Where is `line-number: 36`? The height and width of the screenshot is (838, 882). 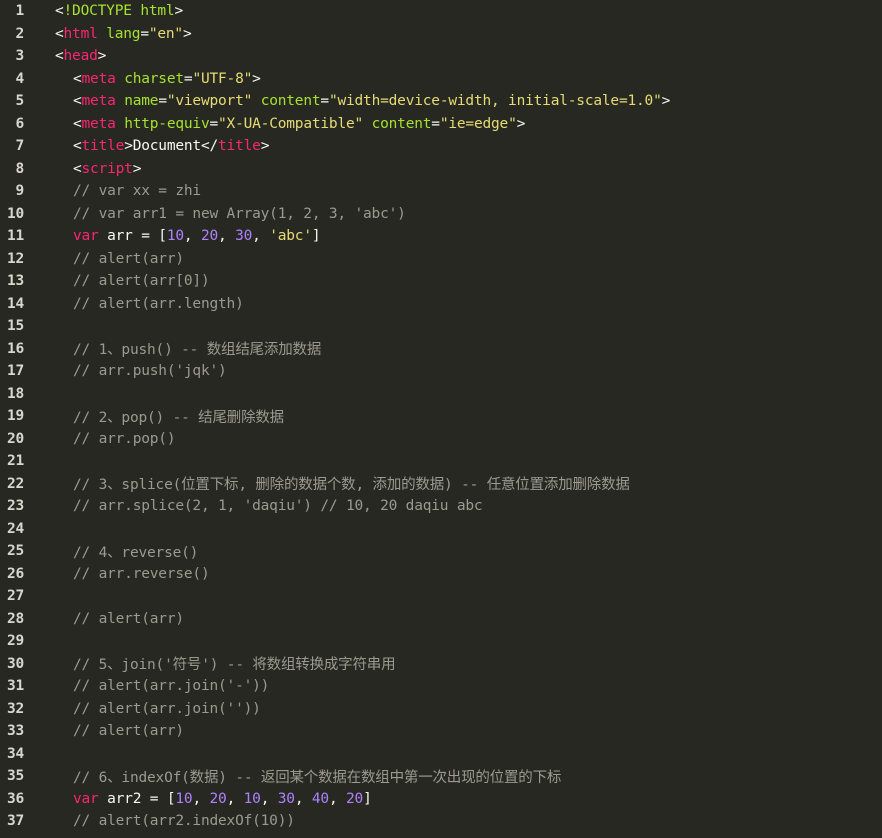
line-number: 36 is located at coordinates (15, 798).